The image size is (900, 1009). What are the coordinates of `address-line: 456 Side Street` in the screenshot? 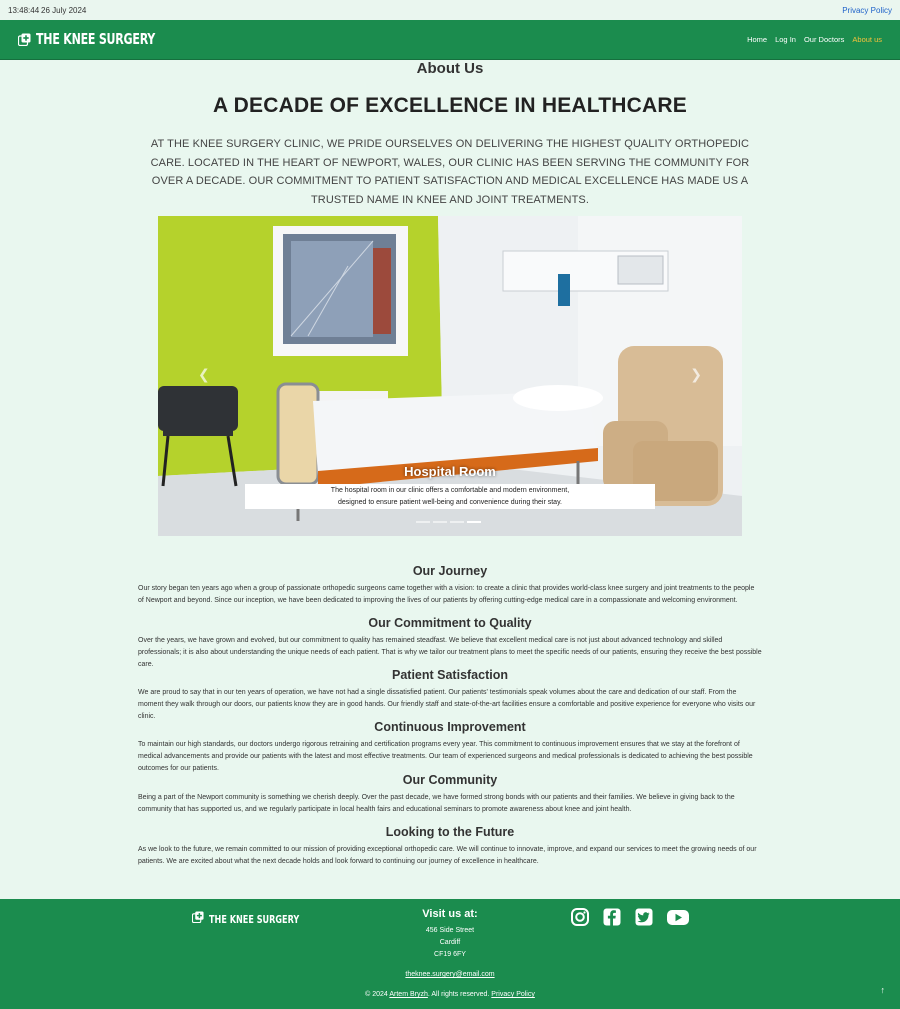 It's located at (450, 930).